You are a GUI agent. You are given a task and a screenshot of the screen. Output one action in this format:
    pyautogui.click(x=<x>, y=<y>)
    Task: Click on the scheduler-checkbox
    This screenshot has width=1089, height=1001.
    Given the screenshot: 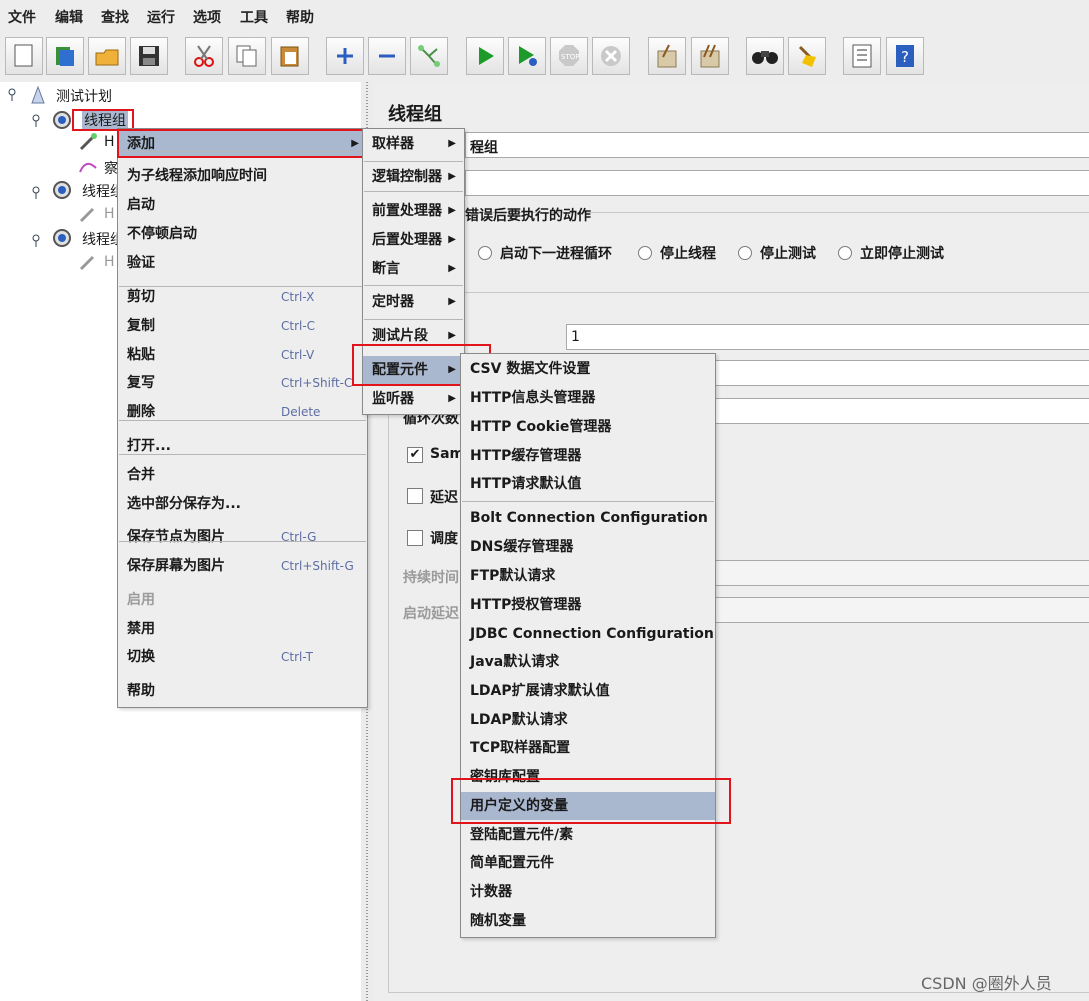 What is the action you would take?
    pyautogui.click(x=415, y=538)
    